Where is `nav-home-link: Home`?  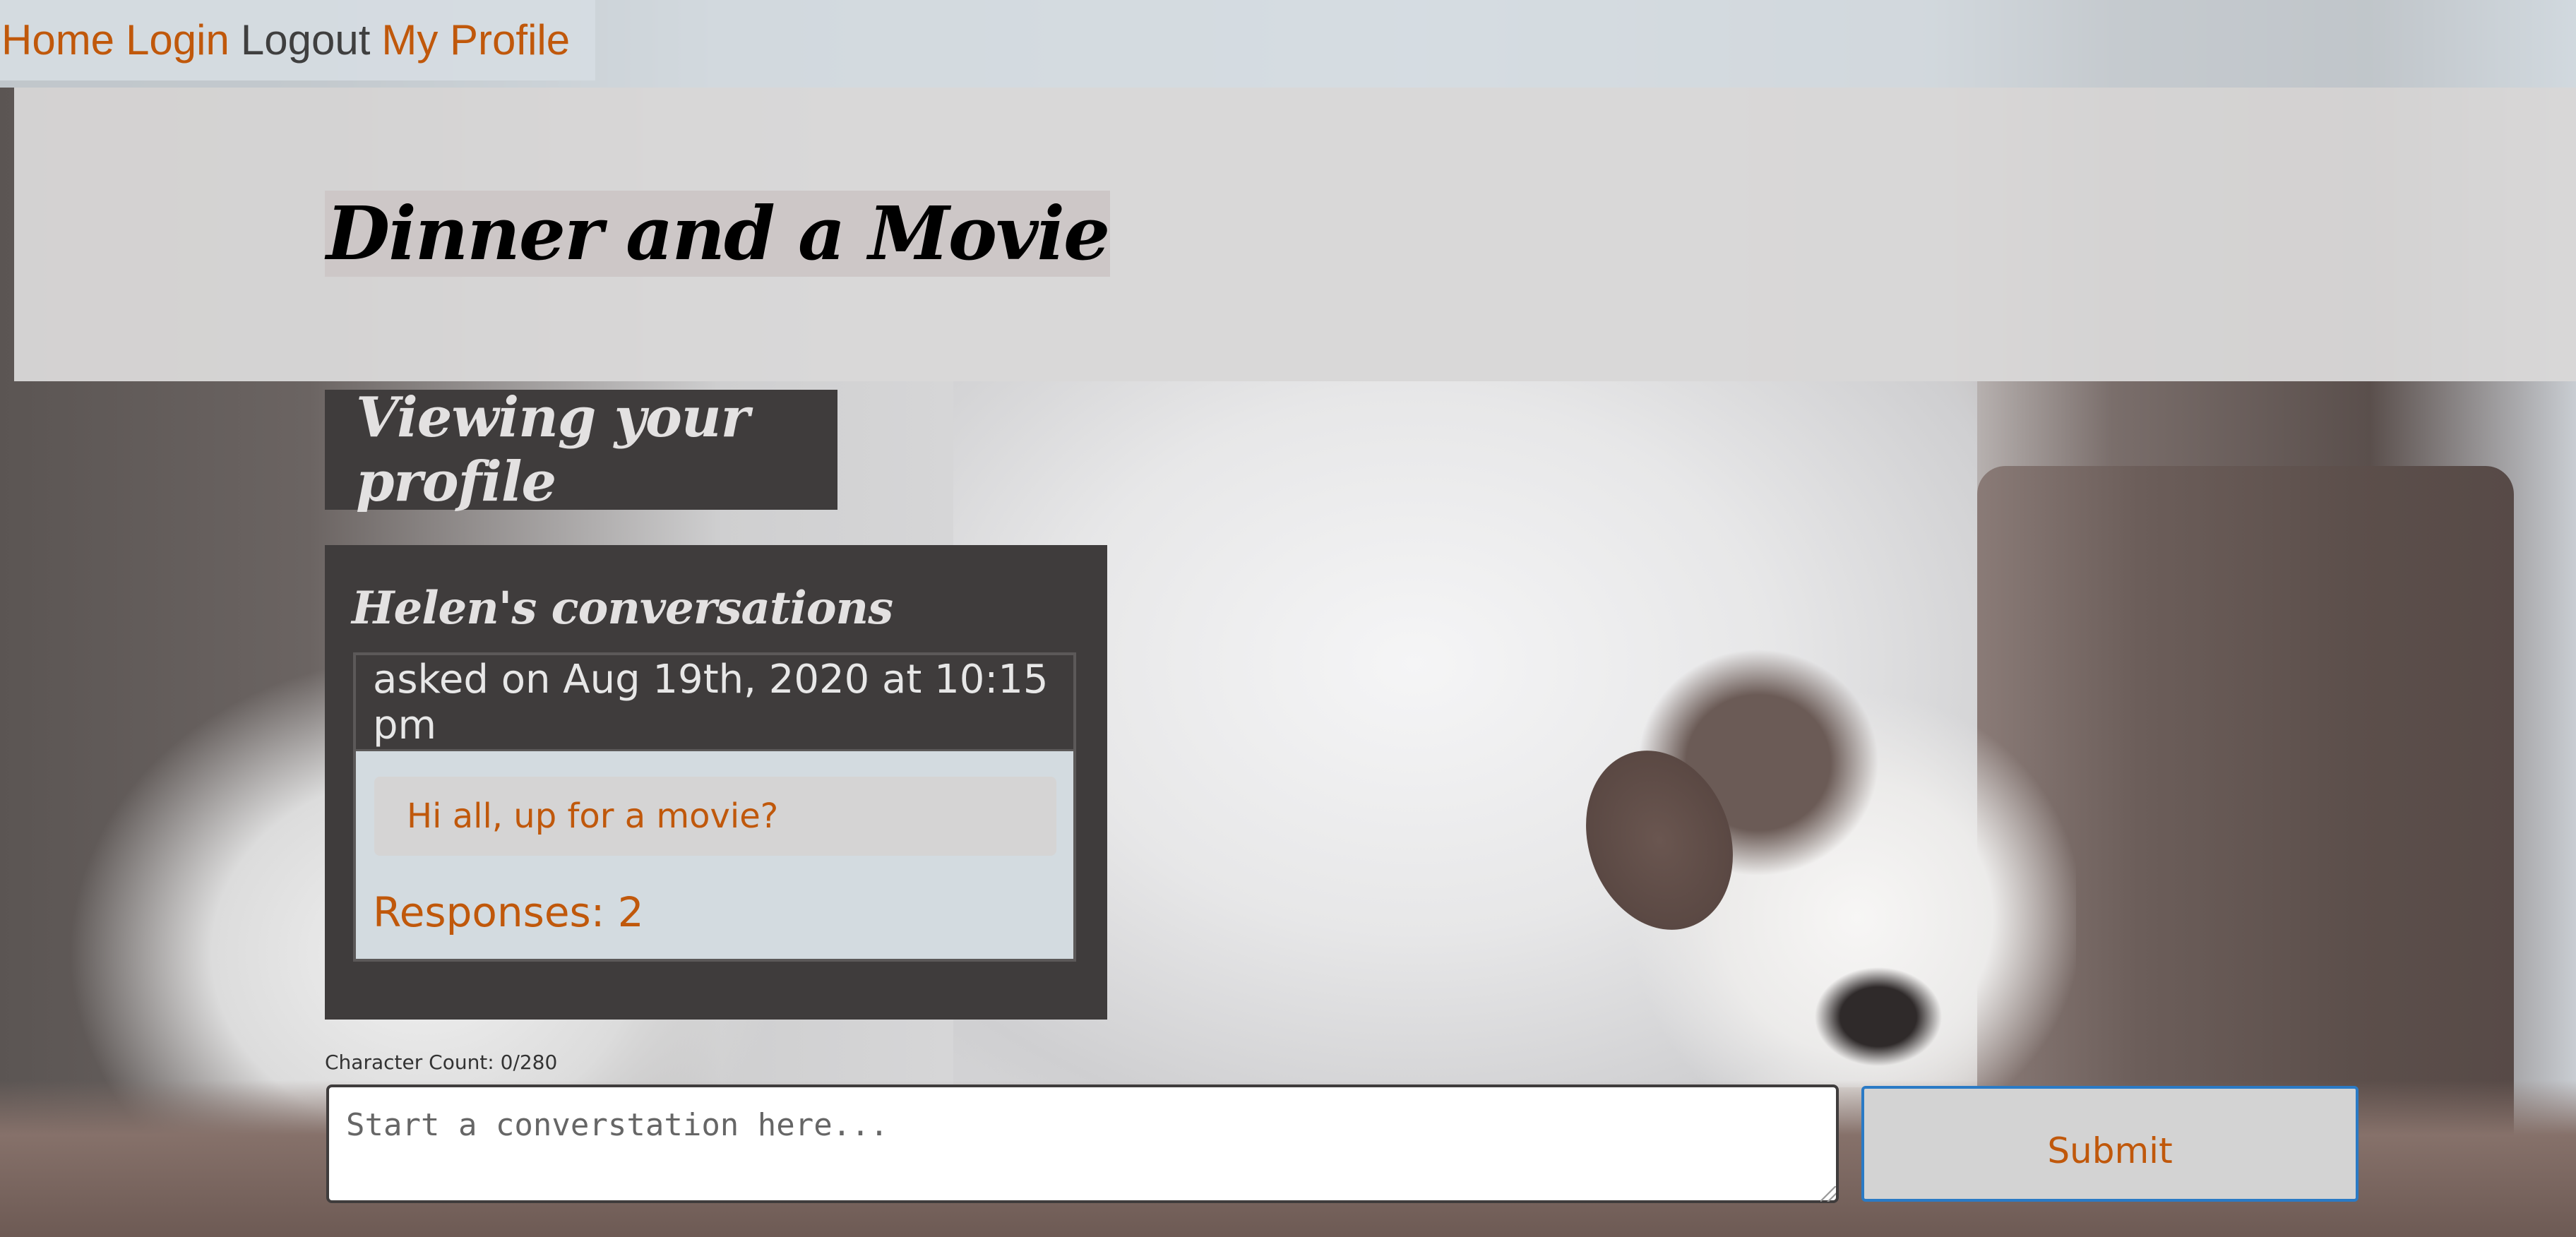
nav-home-link: Home is located at coordinates (57, 40).